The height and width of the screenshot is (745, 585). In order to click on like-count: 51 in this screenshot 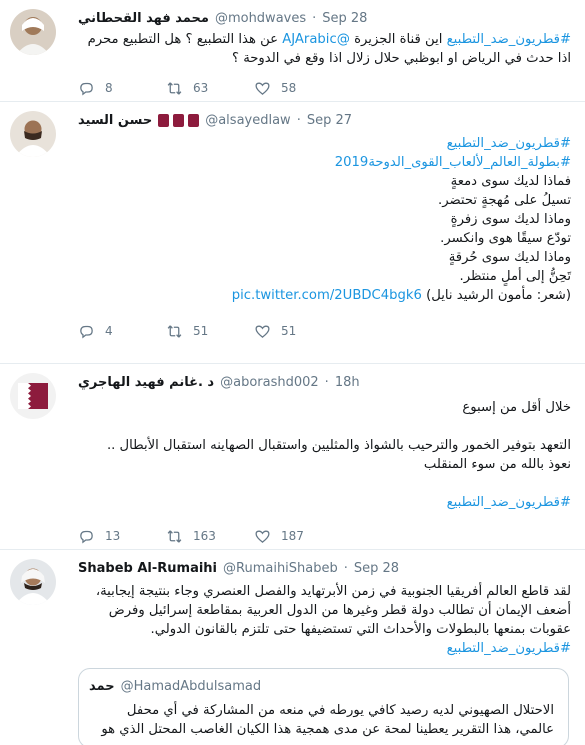, I will do `click(289, 331)`.